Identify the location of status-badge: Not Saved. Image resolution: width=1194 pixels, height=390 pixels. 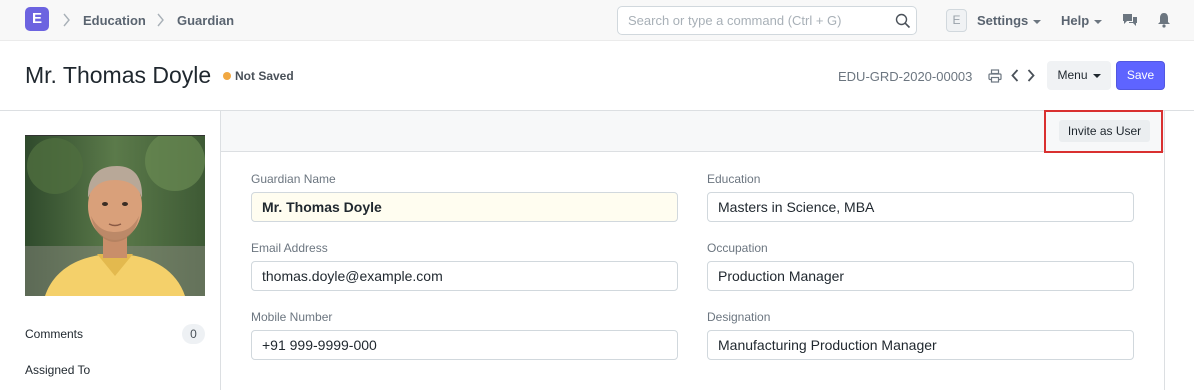
(264, 76).